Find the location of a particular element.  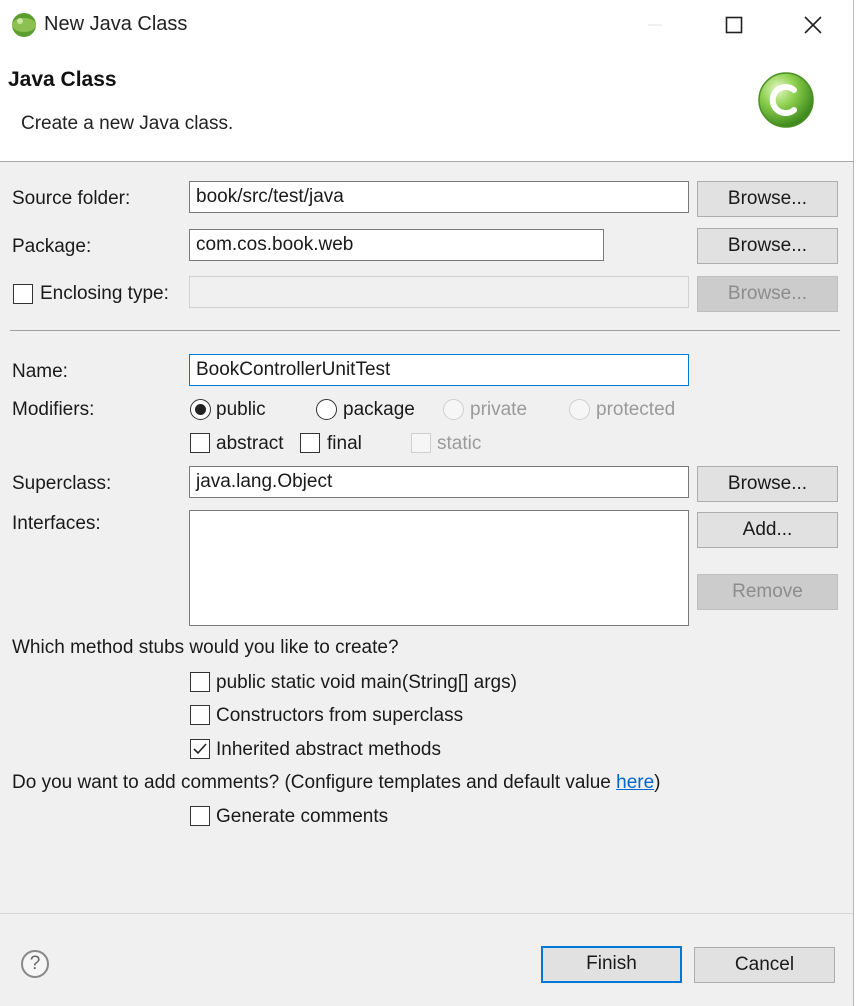

interfaces-list is located at coordinates (439, 568).